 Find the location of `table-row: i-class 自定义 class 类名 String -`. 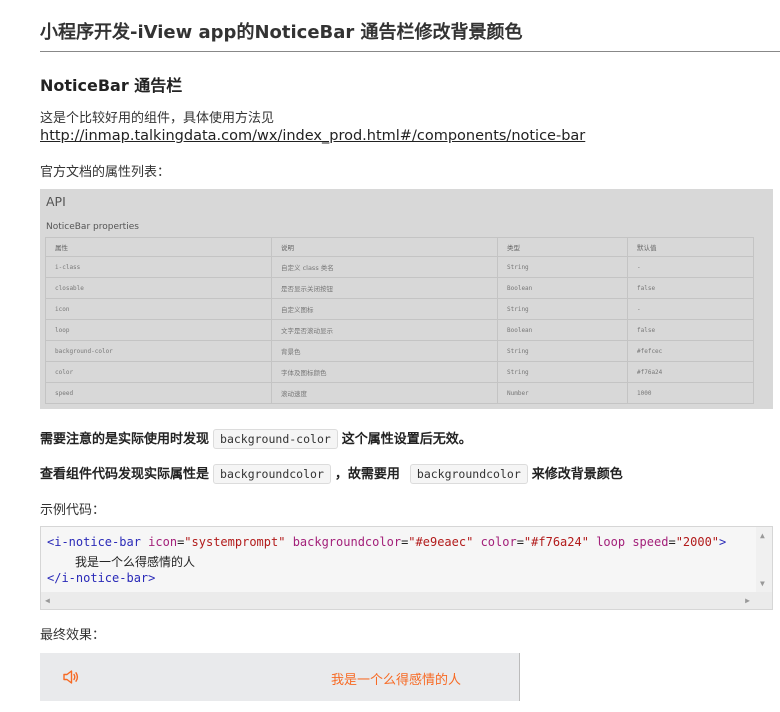

table-row: i-class 自定义 class 类名 String - is located at coordinates (399, 267).